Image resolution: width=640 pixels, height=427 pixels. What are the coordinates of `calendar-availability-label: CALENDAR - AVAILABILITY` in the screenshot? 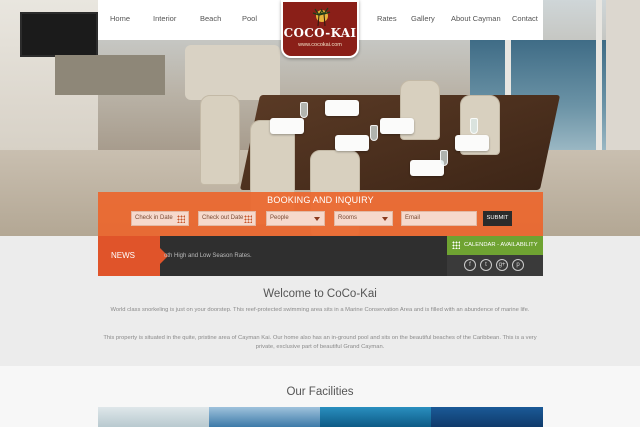 It's located at (501, 245).